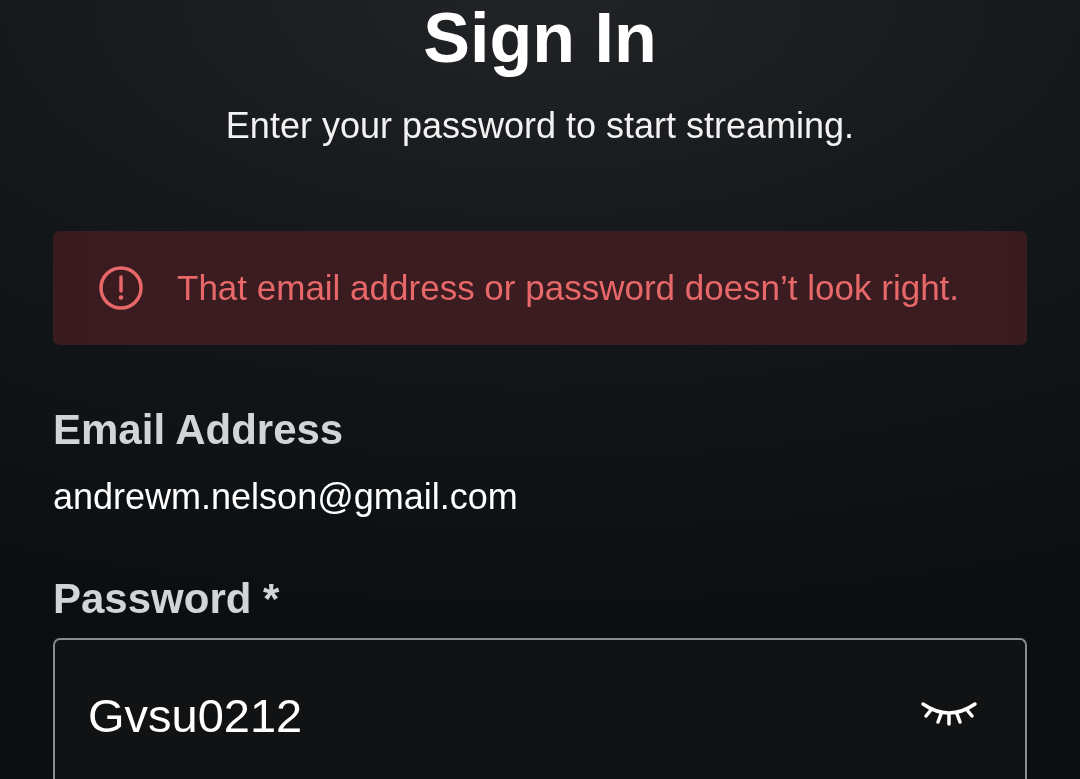  What do you see at coordinates (285, 497) in the screenshot?
I see `email-value: andrewm.nelson@gmail.com` at bounding box center [285, 497].